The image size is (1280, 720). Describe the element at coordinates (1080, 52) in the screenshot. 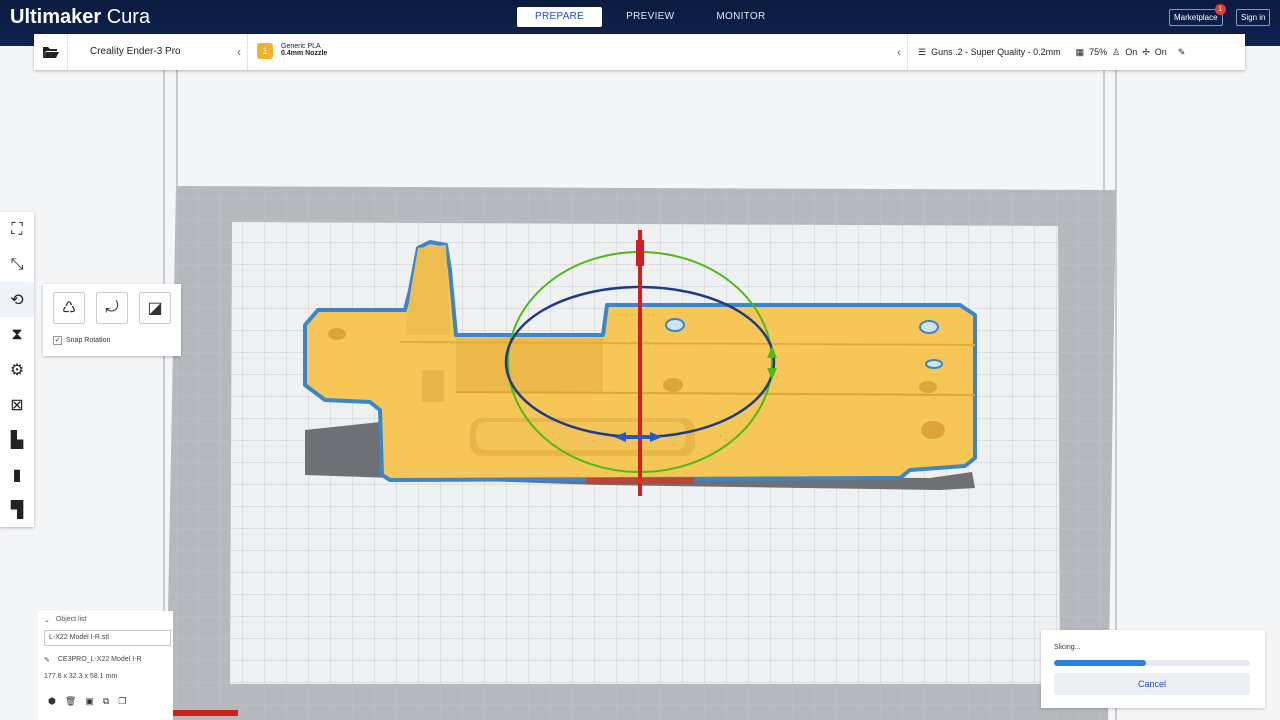

I see `infill-icon: ▦` at that location.